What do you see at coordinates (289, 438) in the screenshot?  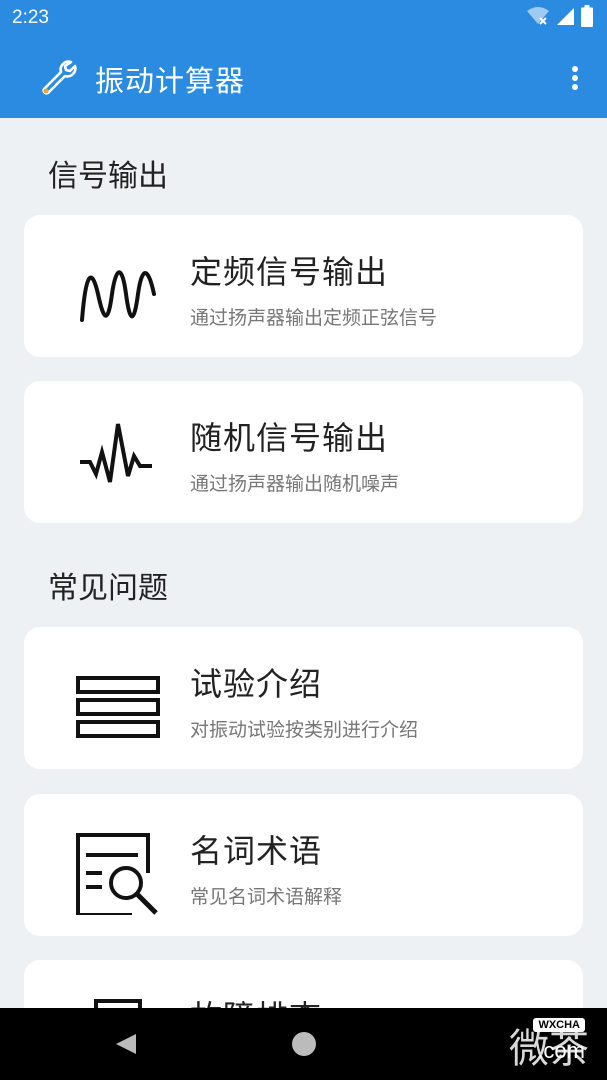 I see `card-title: 随机信号输出` at bounding box center [289, 438].